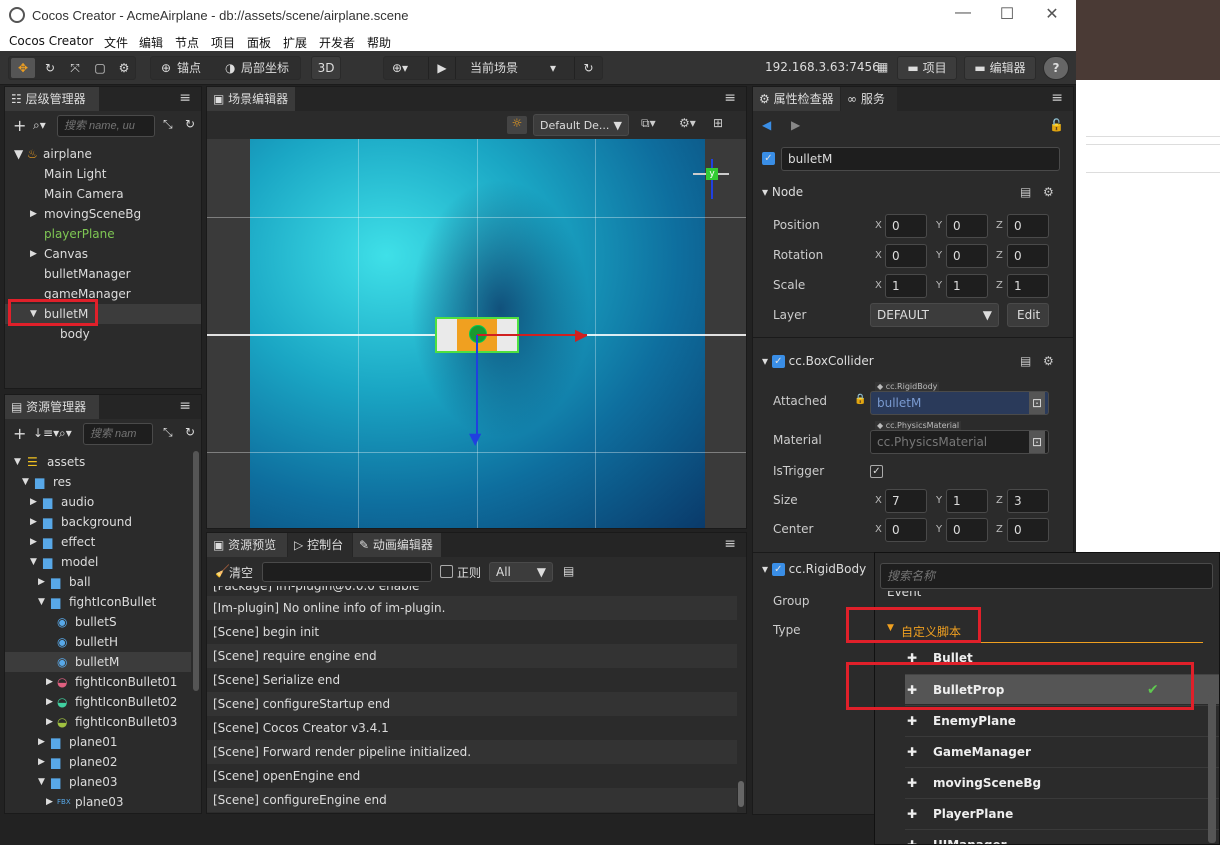 The image size is (1220, 845). Describe the element at coordinates (472, 728) in the screenshot. I see `log-row: [Scene] Cocos Creator v3.4.1` at that location.